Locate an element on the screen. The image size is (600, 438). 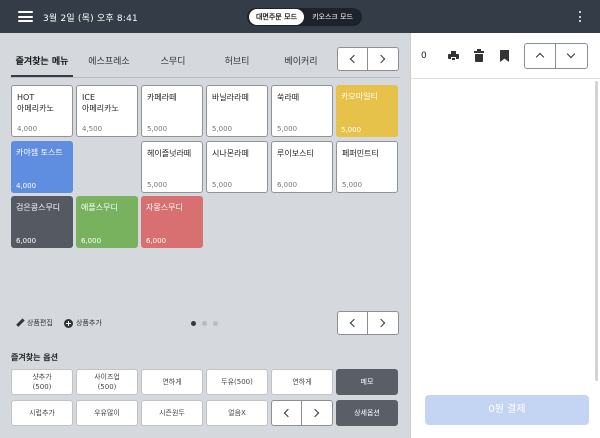
add-product-button: 상품추가 is located at coordinates (83, 323).